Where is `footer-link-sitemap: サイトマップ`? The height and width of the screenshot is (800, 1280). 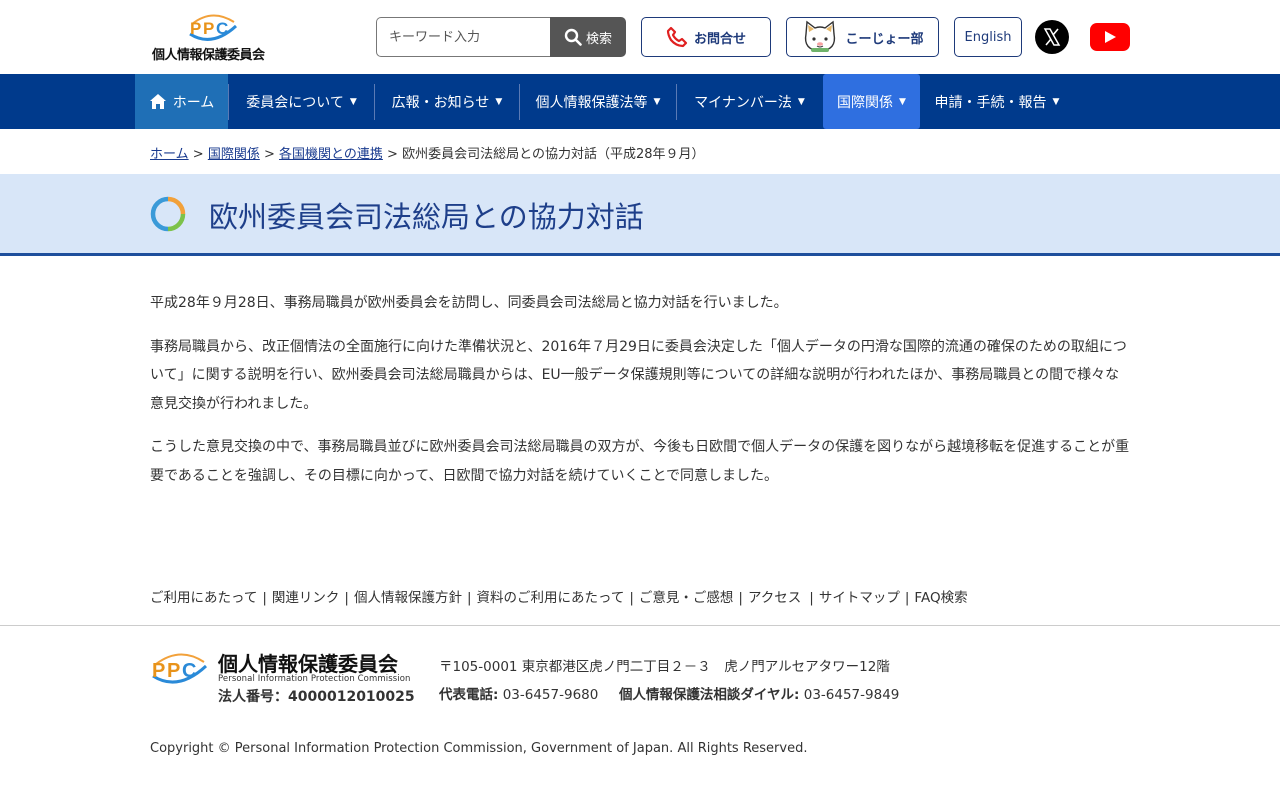
footer-link-sitemap: サイトマップ is located at coordinates (859, 598).